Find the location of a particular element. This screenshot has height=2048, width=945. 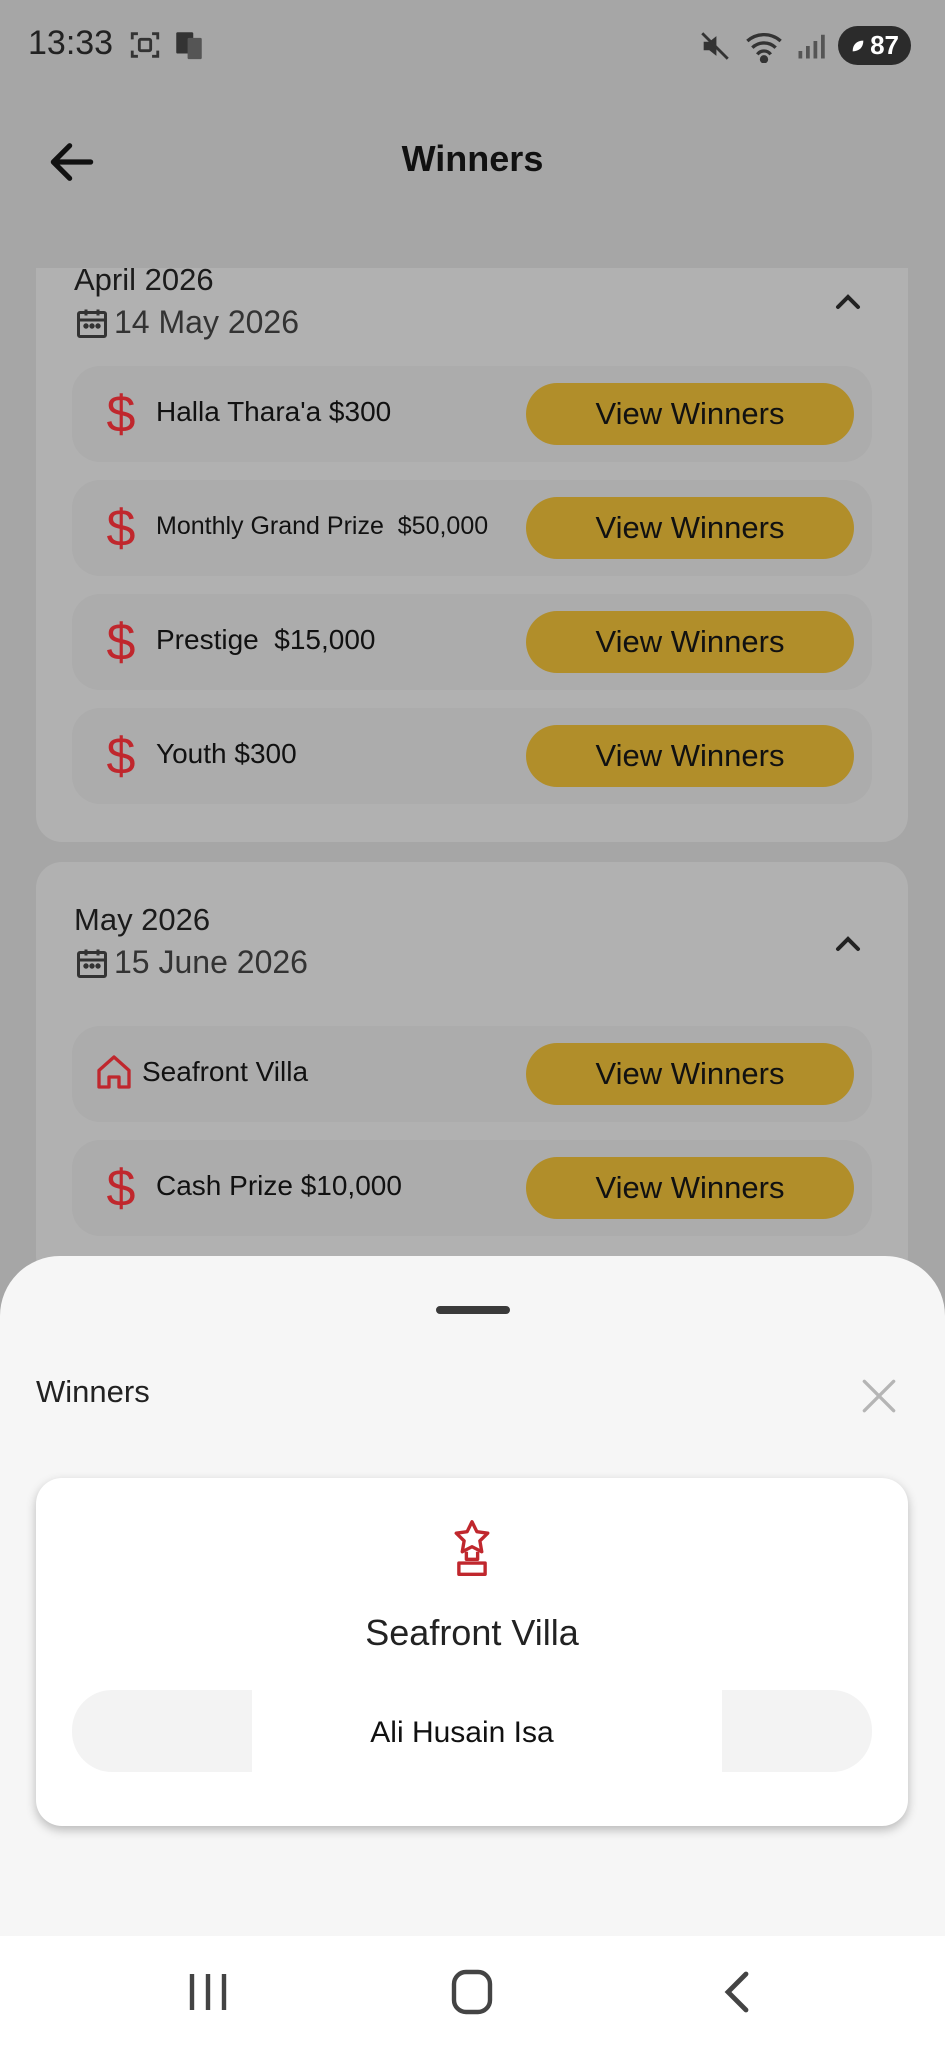

recent-apps-icon is located at coordinates (208, 1992).